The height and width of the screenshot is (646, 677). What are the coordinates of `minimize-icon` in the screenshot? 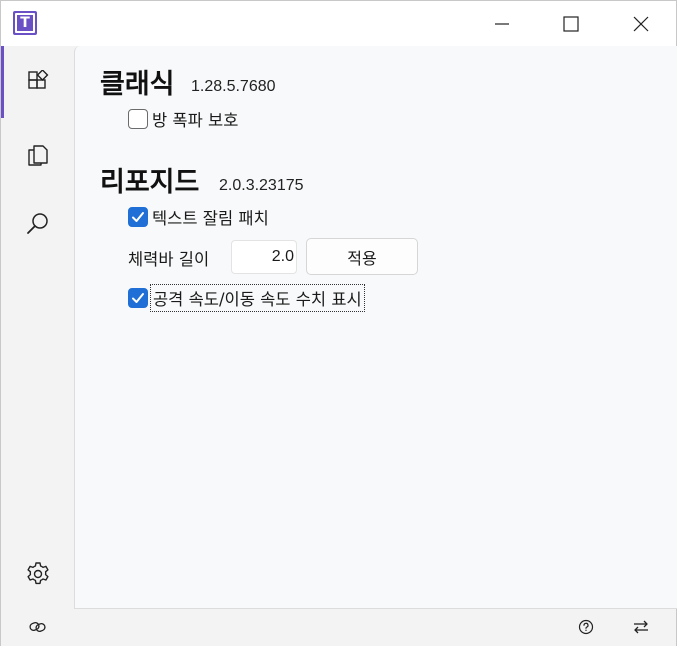 It's located at (502, 23).